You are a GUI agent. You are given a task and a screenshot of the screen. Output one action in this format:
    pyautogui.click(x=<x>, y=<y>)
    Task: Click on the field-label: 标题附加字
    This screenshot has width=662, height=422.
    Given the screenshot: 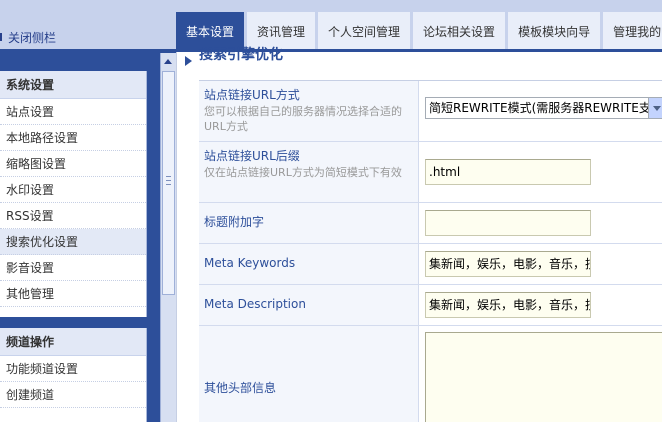 What is the action you would take?
    pyautogui.click(x=234, y=222)
    